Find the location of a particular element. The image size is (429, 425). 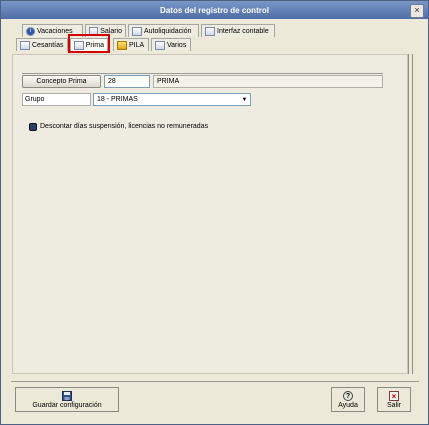

tab-cesantias: Cesantías is located at coordinates (42, 44).